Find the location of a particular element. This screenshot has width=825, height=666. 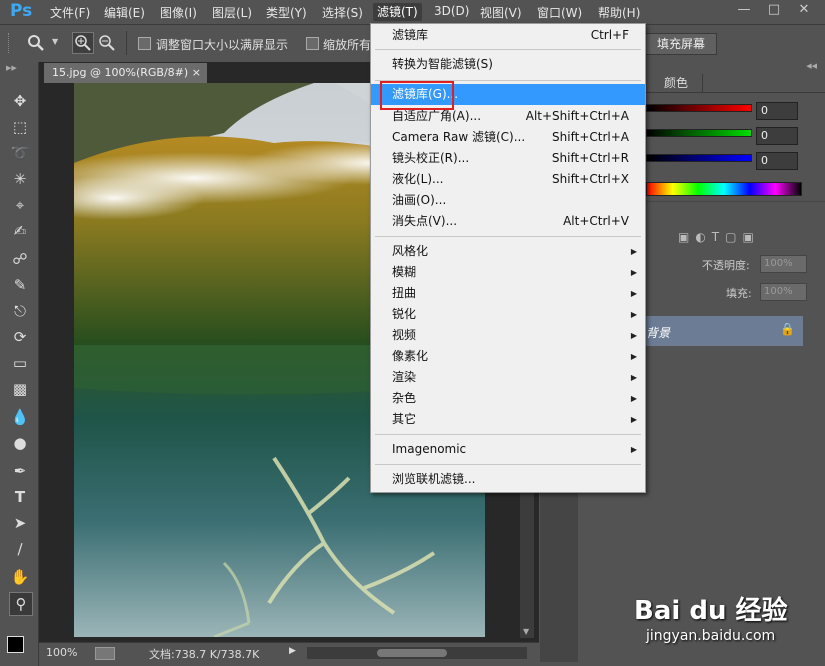

close-window-icon: ✕ is located at coordinates (804, 10).